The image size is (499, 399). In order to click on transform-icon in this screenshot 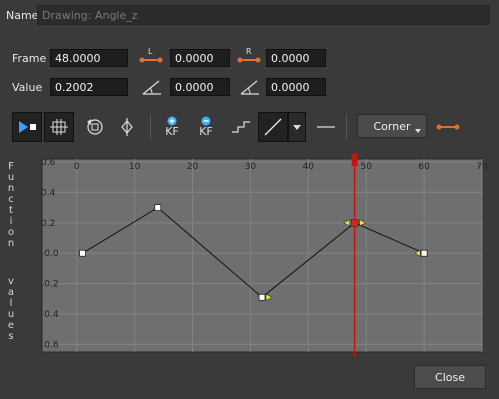, I will do `click(127, 127)`.